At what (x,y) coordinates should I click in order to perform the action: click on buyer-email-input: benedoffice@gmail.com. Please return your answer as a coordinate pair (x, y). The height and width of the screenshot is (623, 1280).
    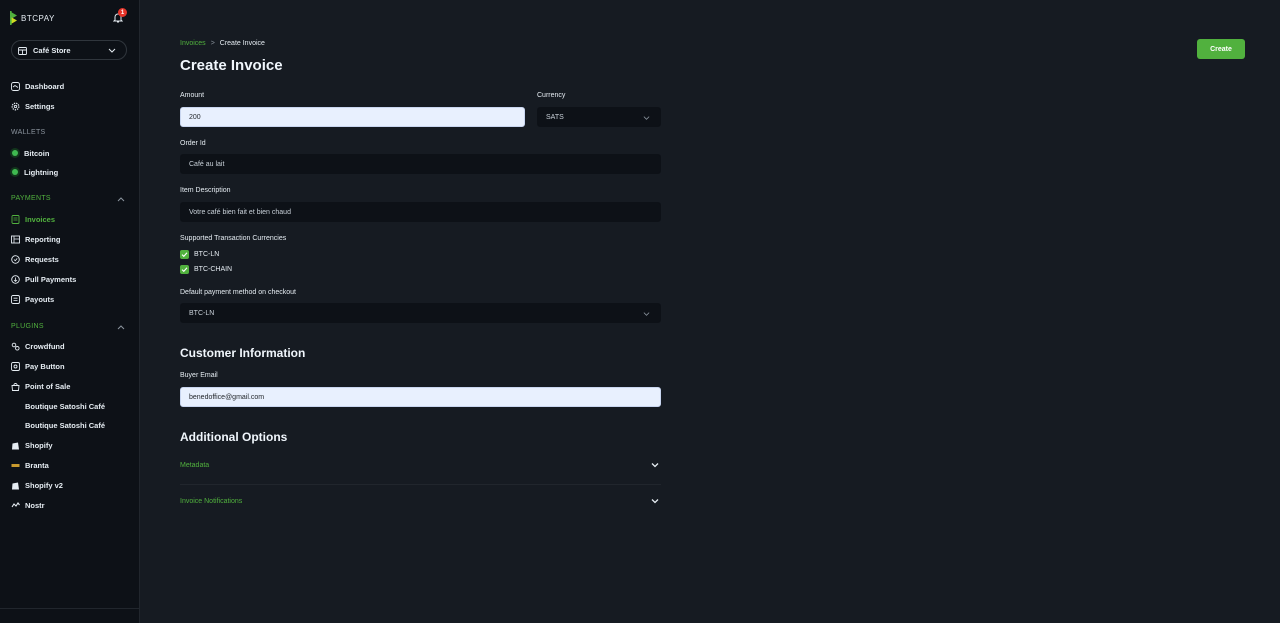
    Looking at the image, I should click on (420, 397).